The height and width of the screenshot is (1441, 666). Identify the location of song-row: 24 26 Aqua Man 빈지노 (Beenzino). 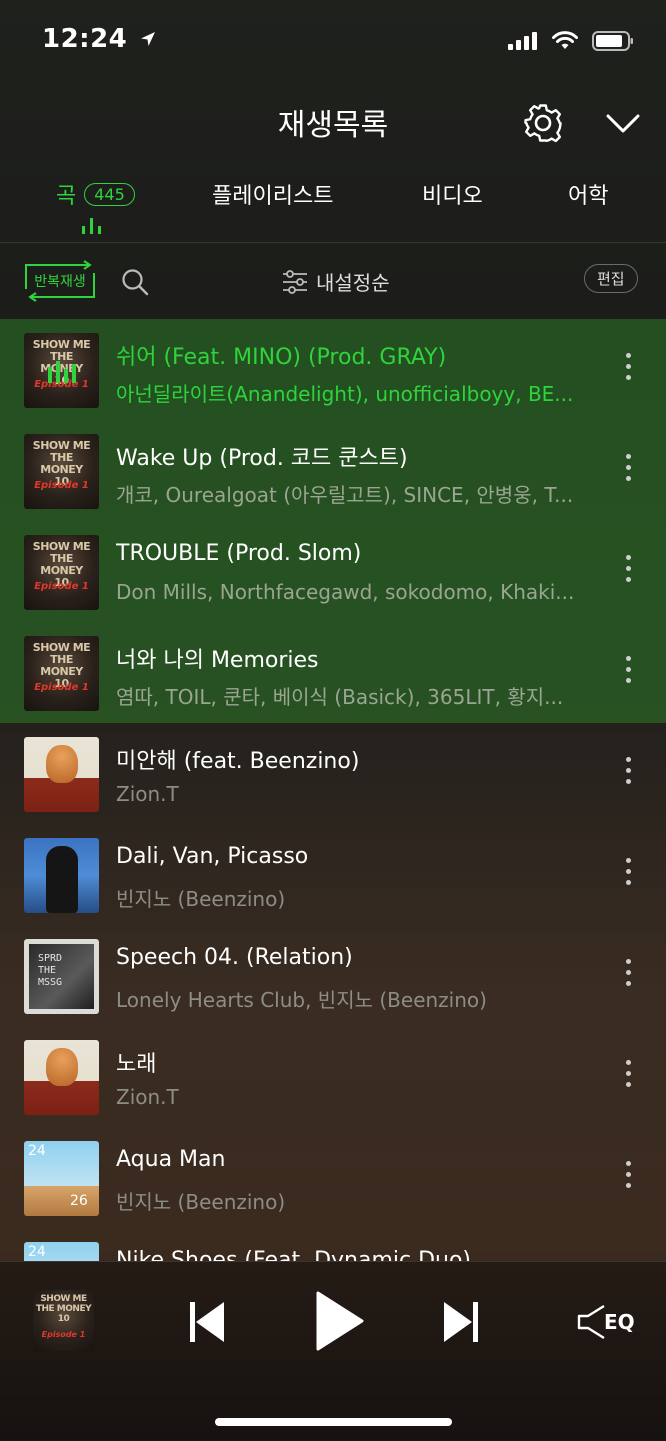
(333, 1177).